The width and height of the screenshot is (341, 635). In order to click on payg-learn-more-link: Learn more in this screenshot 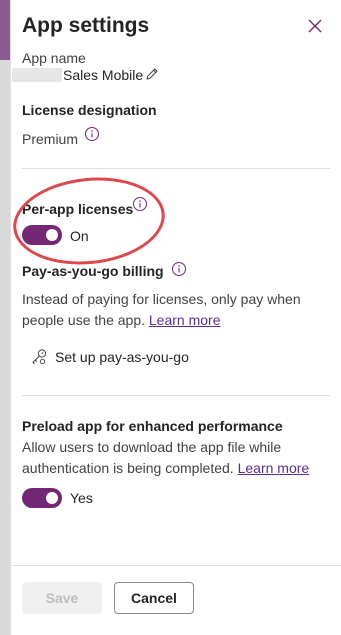, I will do `click(185, 320)`.